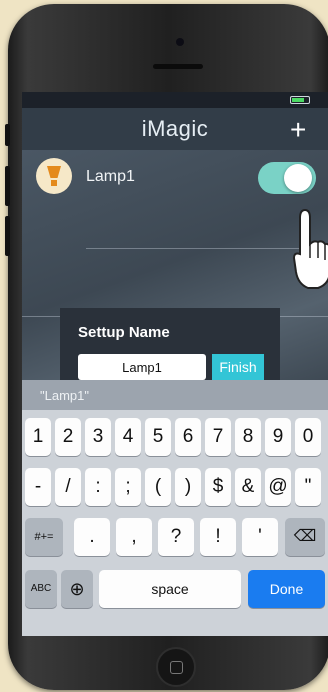  What do you see at coordinates (7, 236) in the screenshot?
I see `volume-down-button` at bounding box center [7, 236].